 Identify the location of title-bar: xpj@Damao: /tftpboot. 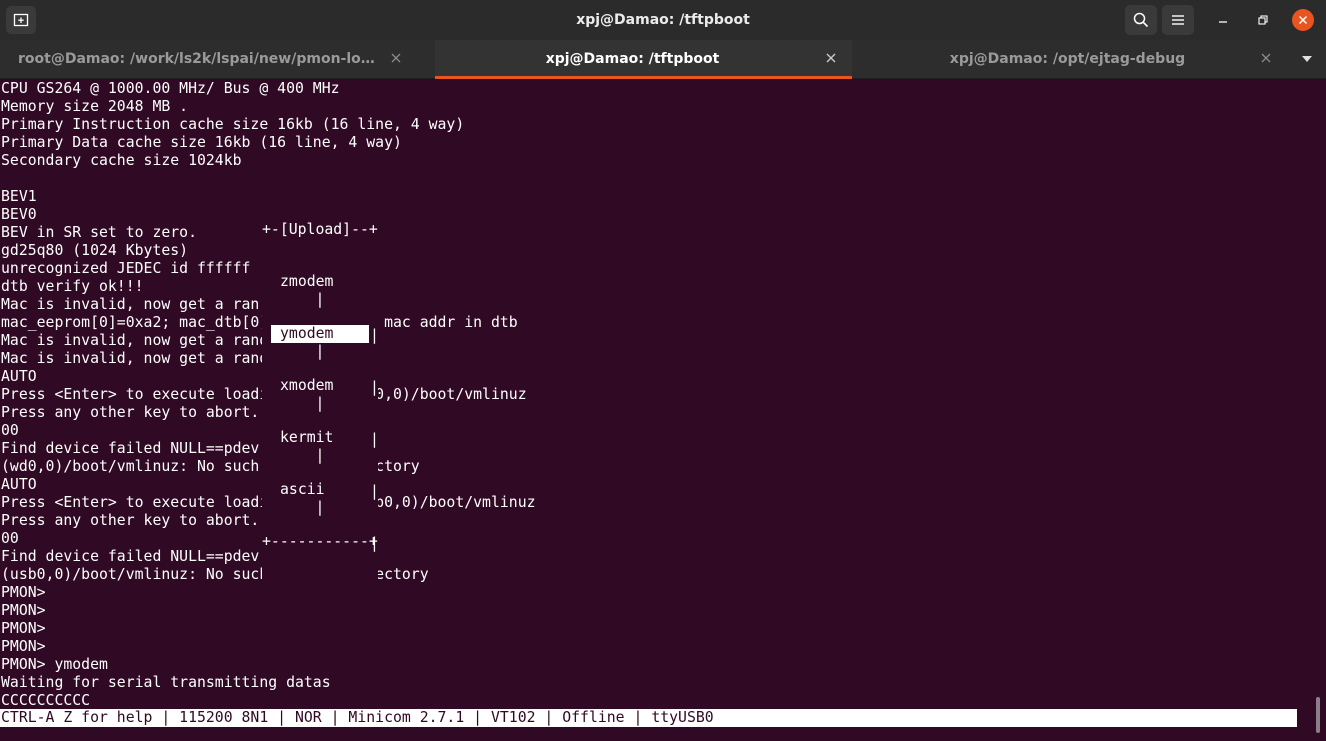
(663, 20).